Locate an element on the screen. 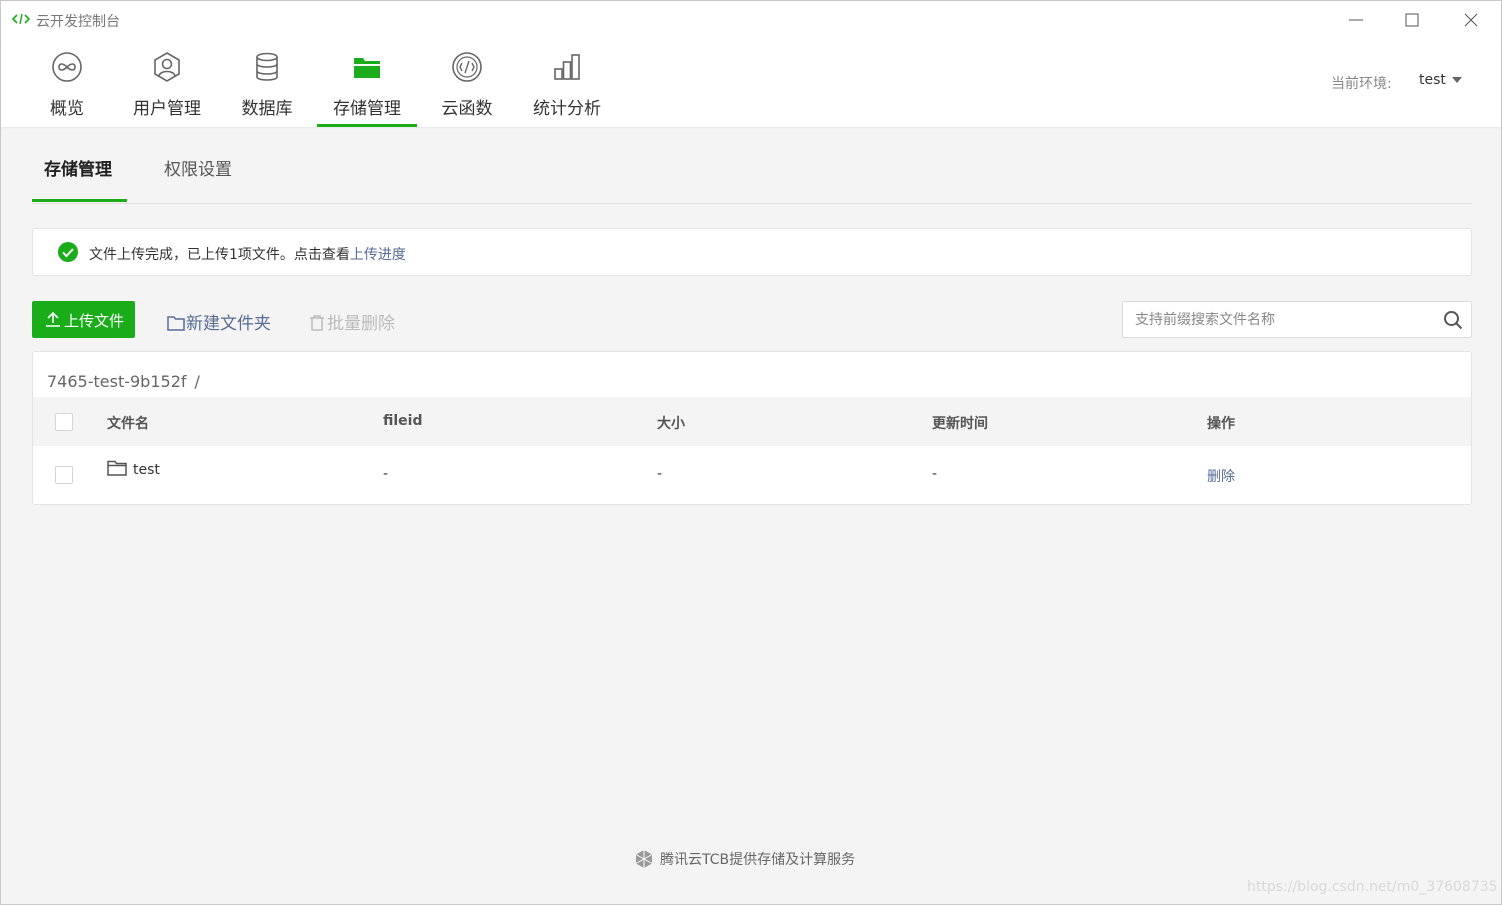 The width and height of the screenshot is (1502, 905). infinity-icon is located at coordinates (67, 67).